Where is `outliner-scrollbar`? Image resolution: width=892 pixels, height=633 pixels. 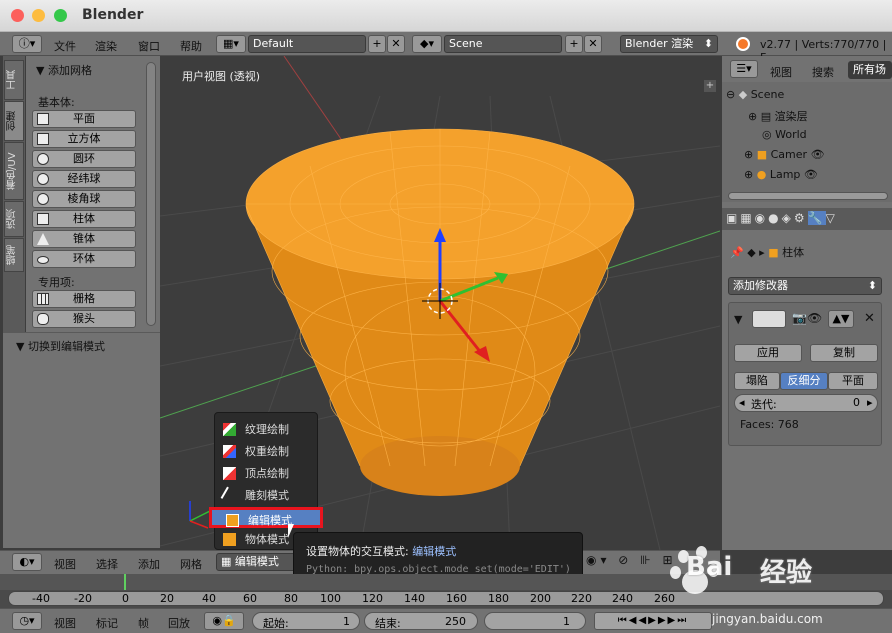
outliner-scrollbar is located at coordinates (808, 196).